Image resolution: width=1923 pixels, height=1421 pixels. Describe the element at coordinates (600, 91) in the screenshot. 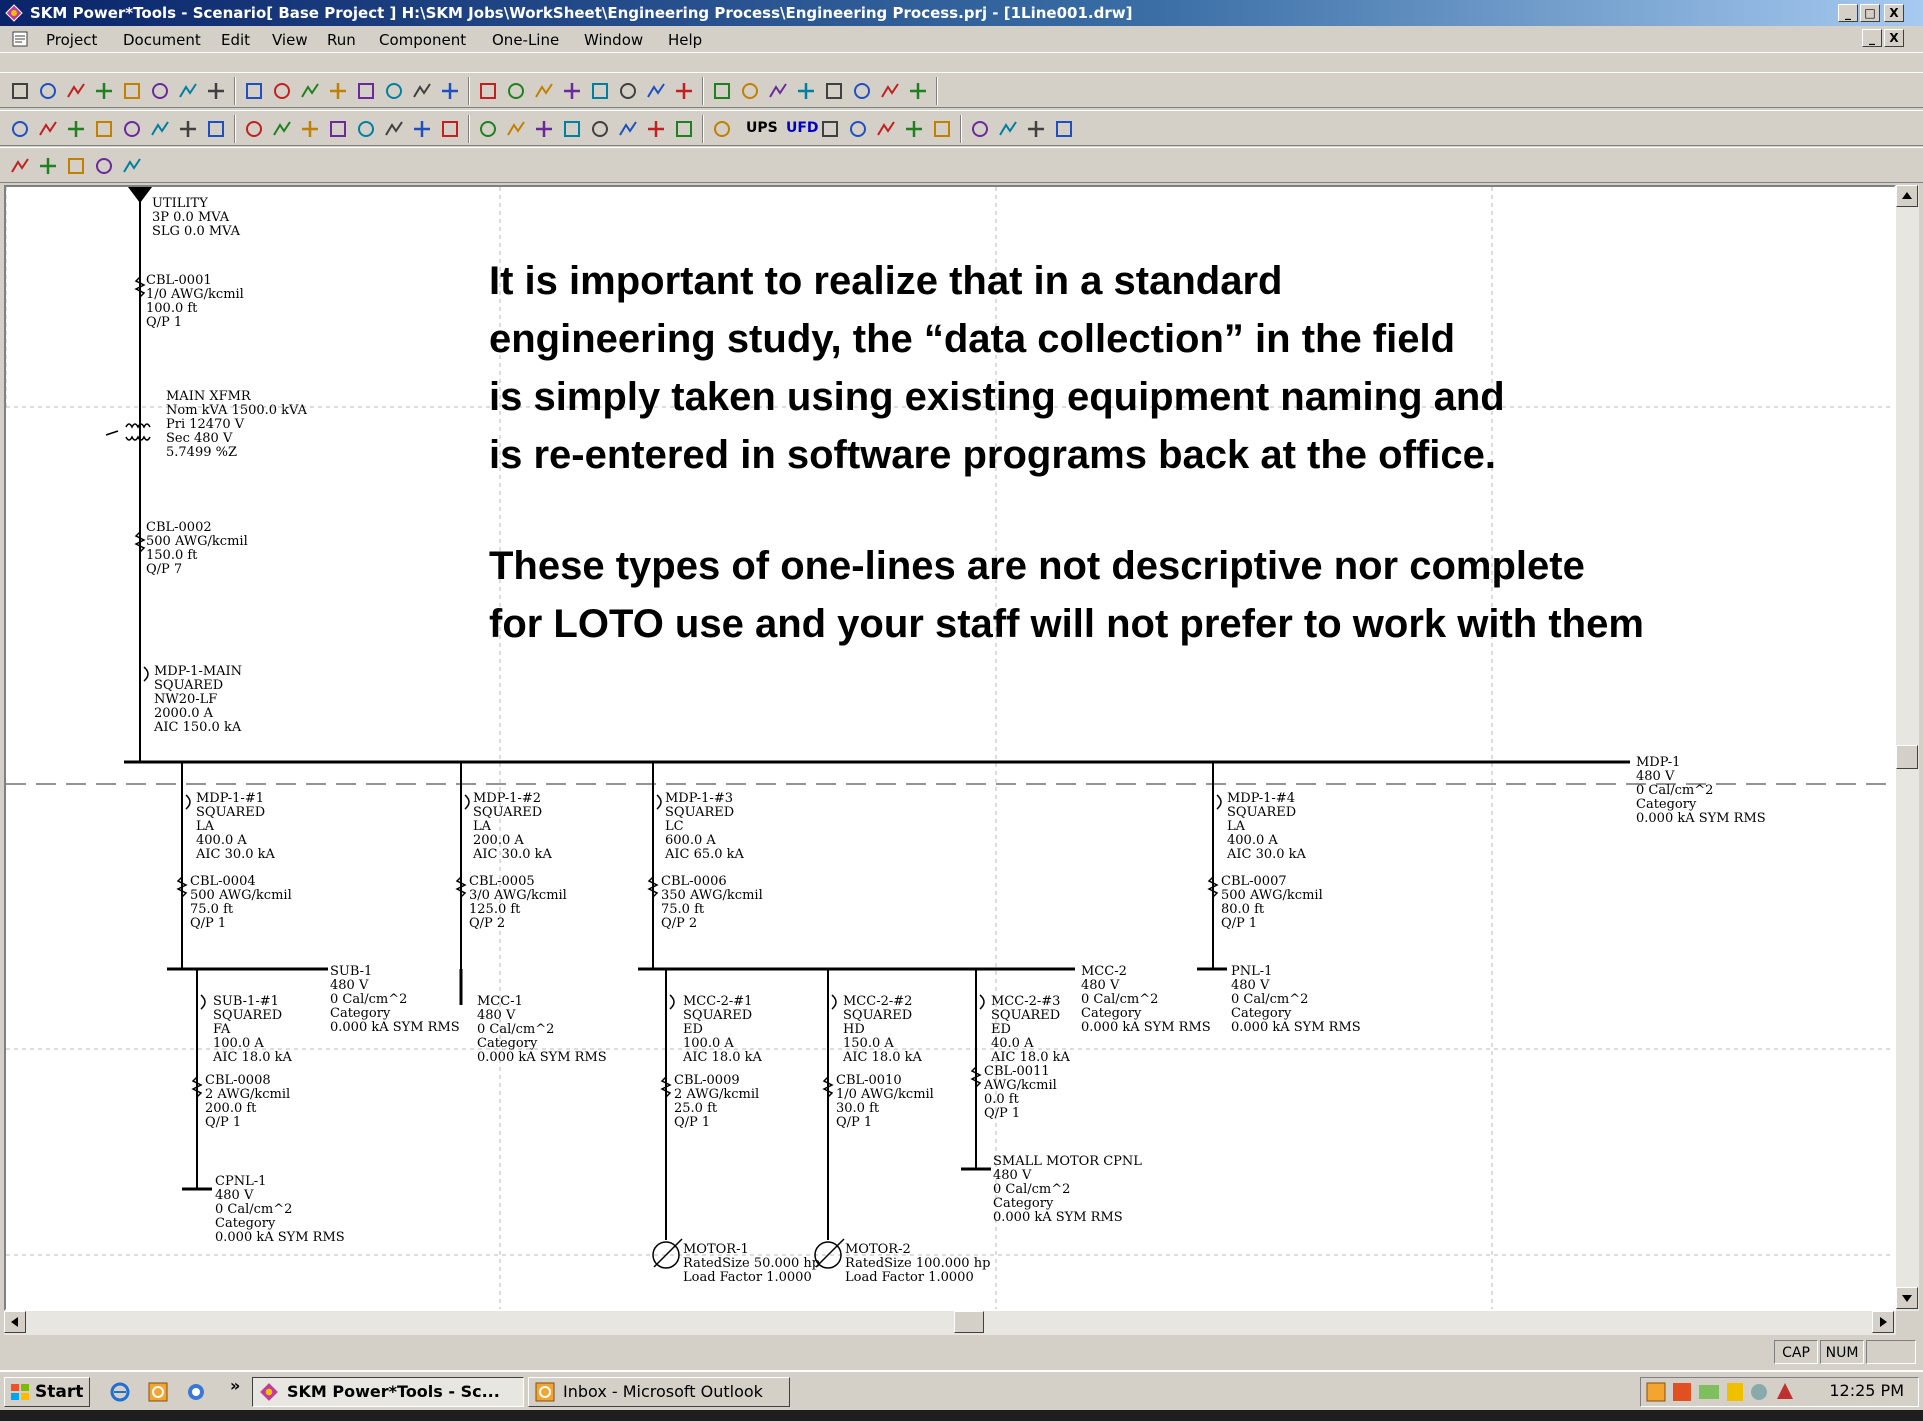

I see `tool-button-21-icon` at that location.